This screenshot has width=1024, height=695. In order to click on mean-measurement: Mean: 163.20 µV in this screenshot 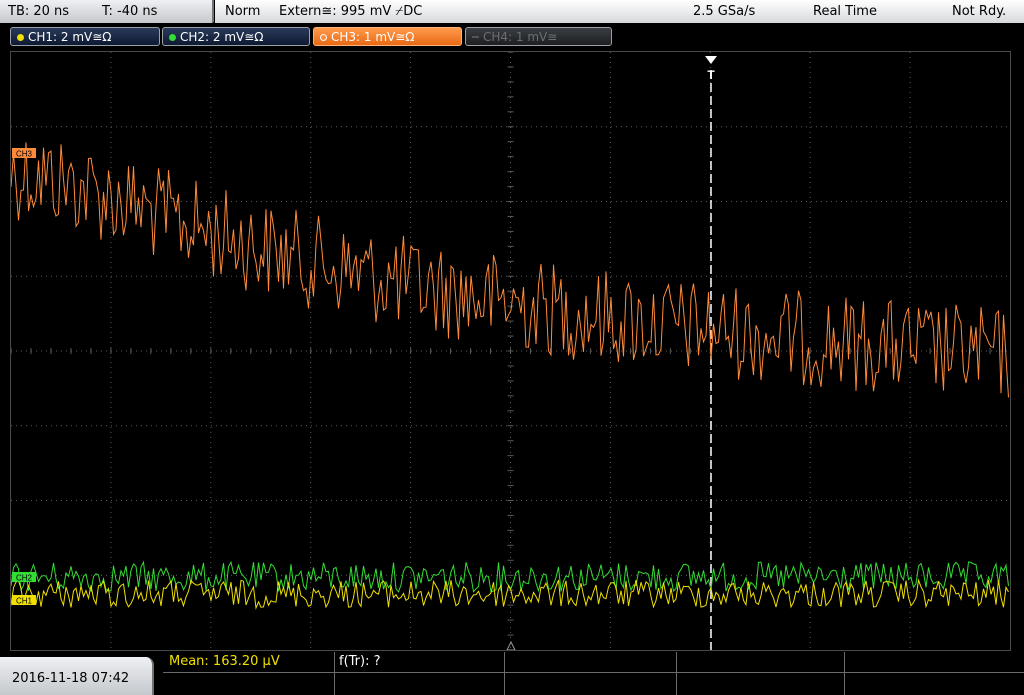, I will do `click(224, 661)`.